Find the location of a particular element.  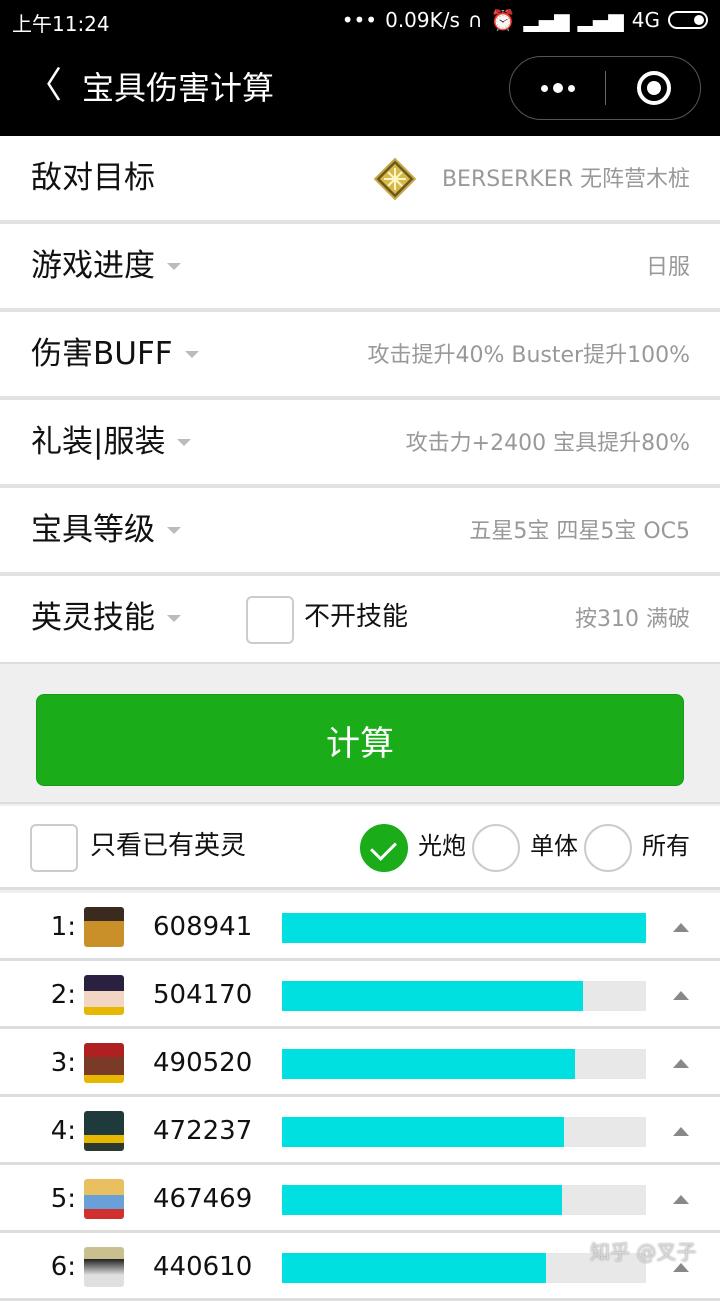

hd-signal-icon: ▂▄▆ is located at coordinates (600, 20).